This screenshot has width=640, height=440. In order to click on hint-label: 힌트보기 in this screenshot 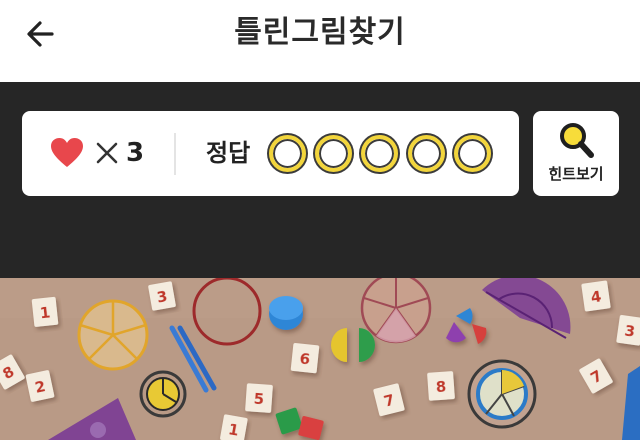, I will do `click(576, 174)`.